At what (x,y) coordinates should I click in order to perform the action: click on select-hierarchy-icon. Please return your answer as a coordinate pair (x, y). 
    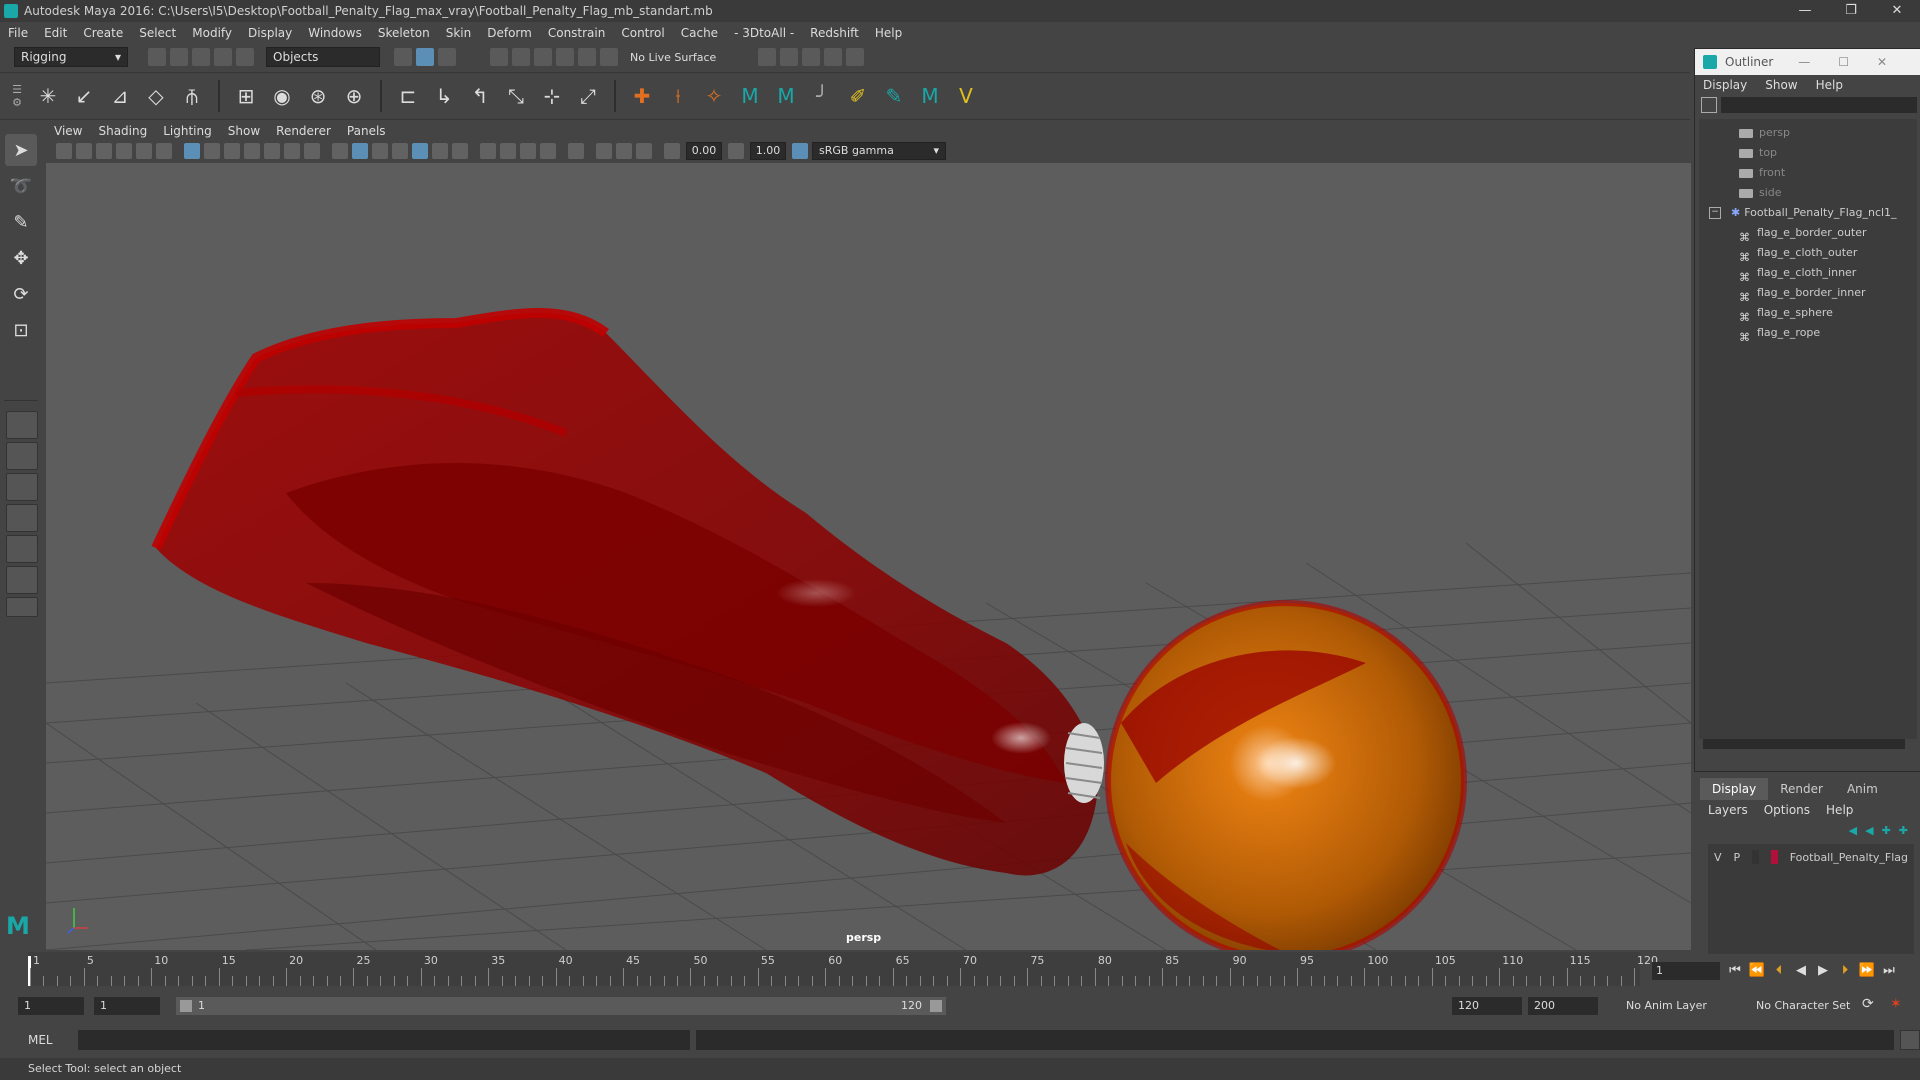
    Looking at the image, I should click on (403, 57).